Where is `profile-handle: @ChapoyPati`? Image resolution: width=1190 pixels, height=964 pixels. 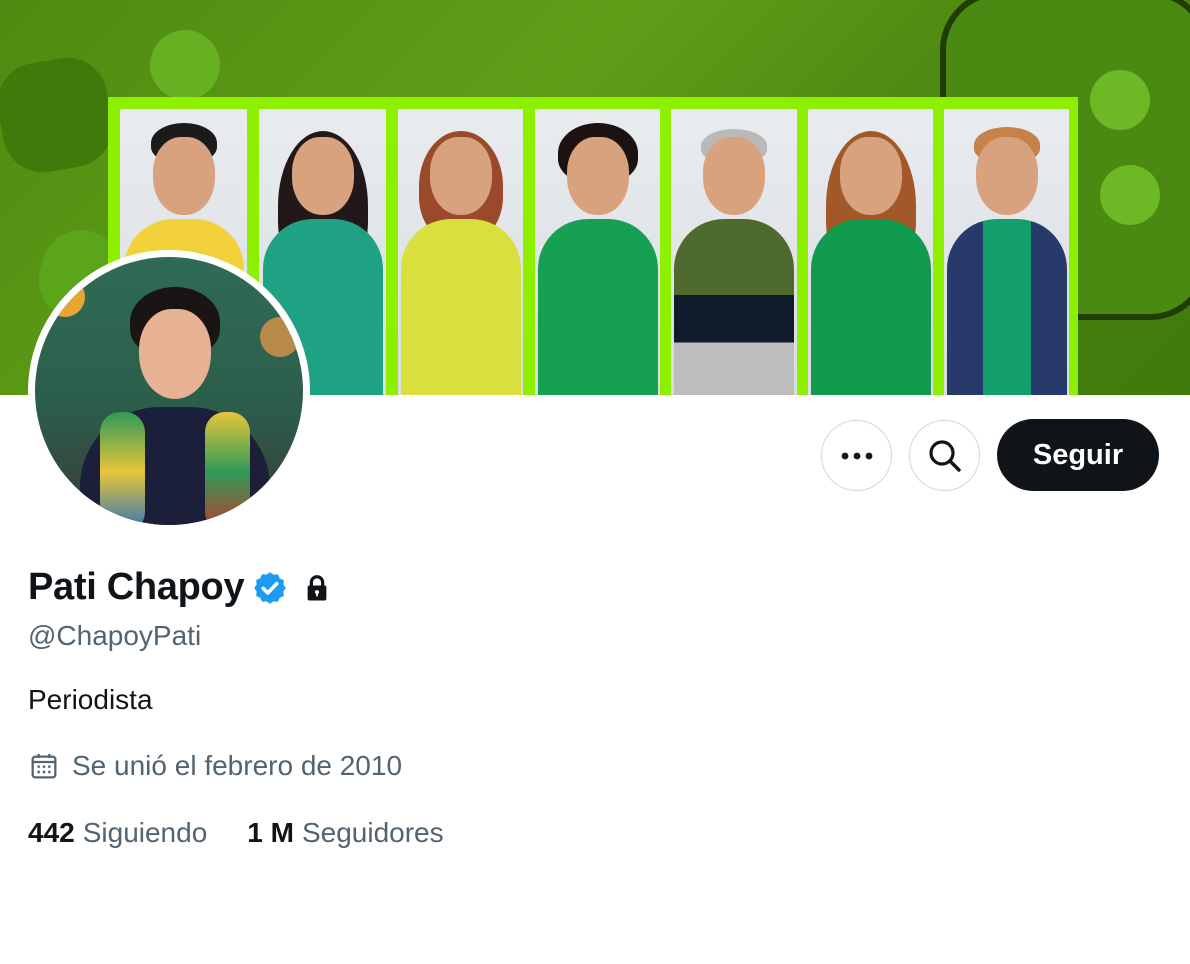 profile-handle: @ChapoyPati is located at coordinates (115, 635).